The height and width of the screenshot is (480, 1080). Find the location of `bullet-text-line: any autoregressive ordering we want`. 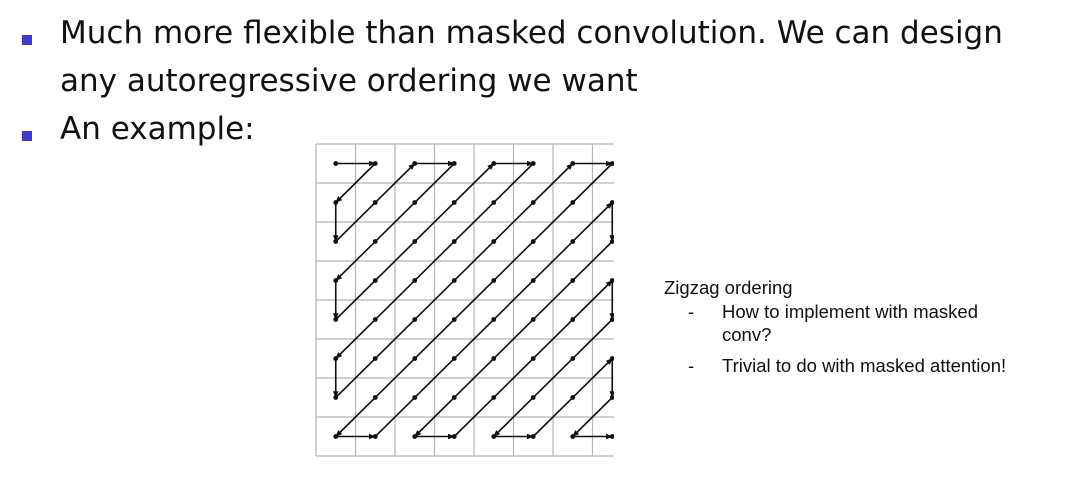

bullet-text-line: any autoregressive ordering we want is located at coordinates (349, 81).